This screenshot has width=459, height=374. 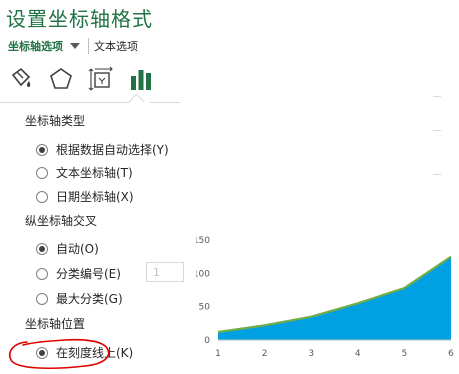 I want to click on y-tick-label: 150, so click(x=203, y=241).